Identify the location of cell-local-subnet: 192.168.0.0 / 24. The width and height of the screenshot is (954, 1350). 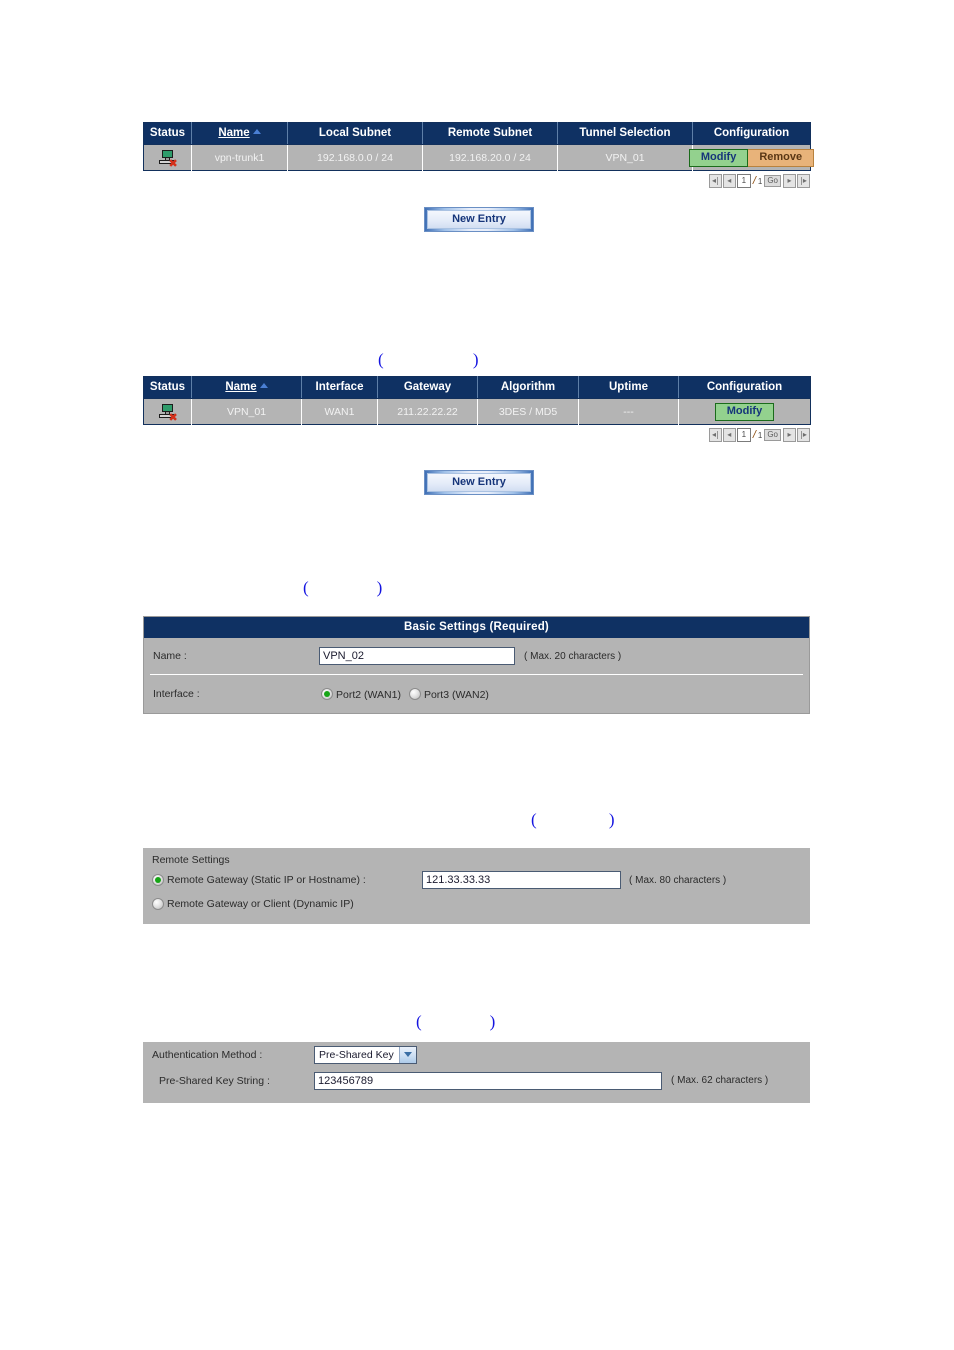
(355, 157).